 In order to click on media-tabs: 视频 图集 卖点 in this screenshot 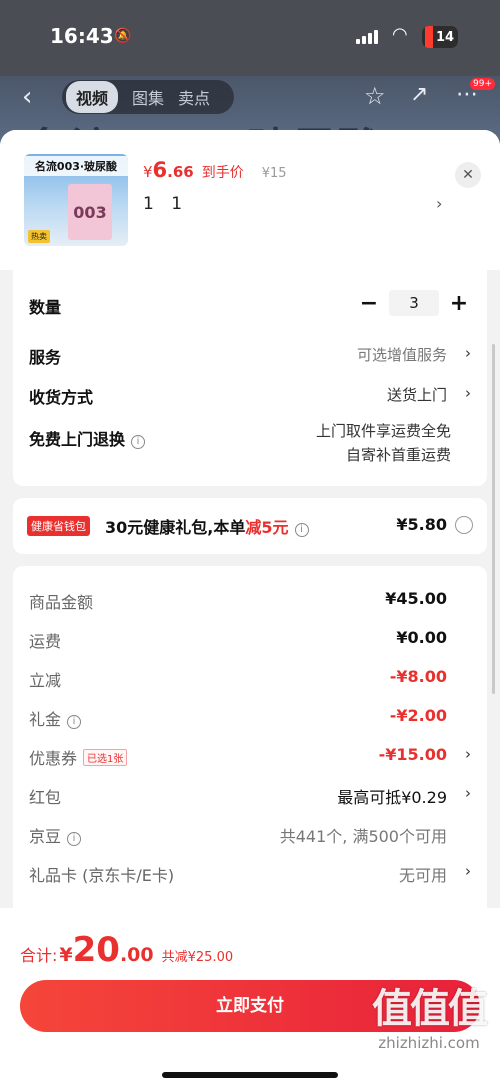, I will do `click(148, 97)`.